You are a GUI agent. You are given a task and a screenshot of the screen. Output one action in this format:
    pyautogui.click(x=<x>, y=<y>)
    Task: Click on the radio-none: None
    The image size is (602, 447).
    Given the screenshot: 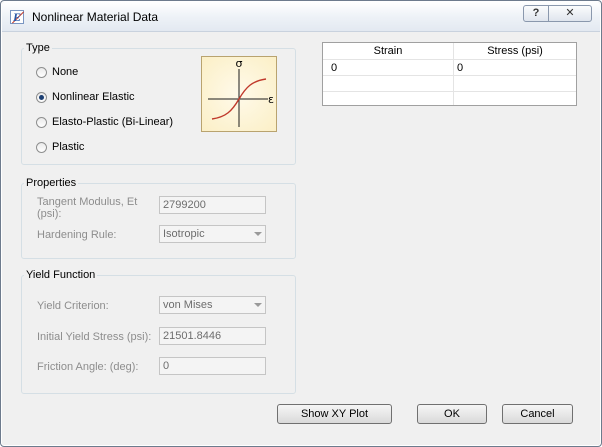 What is the action you would take?
    pyautogui.click(x=57, y=72)
    